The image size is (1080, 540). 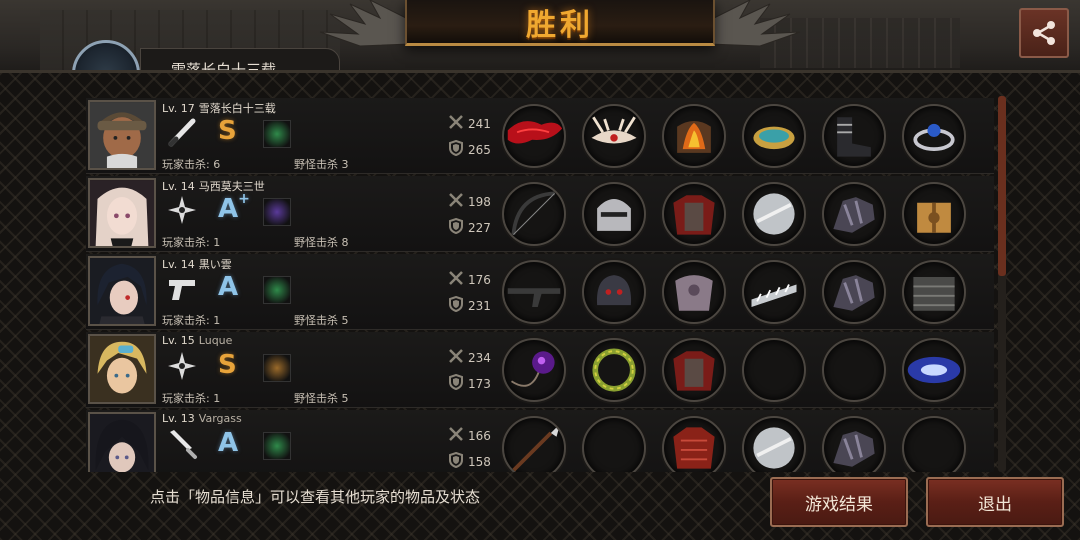 What do you see at coordinates (228, 443) in the screenshot?
I see `grade-letter: A` at bounding box center [228, 443].